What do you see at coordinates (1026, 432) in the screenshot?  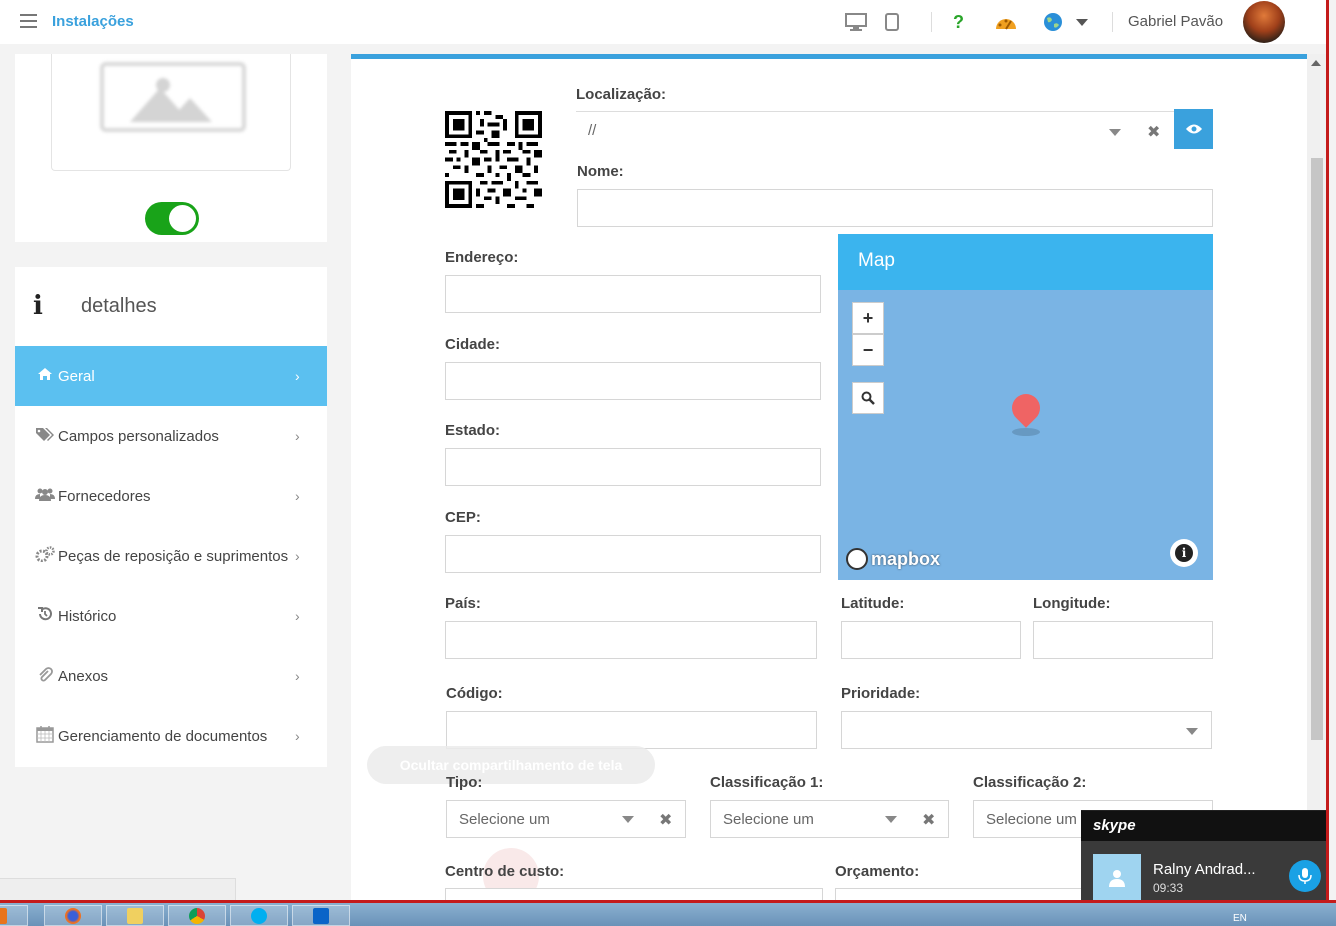 I see `marker-shadow` at bounding box center [1026, 432].